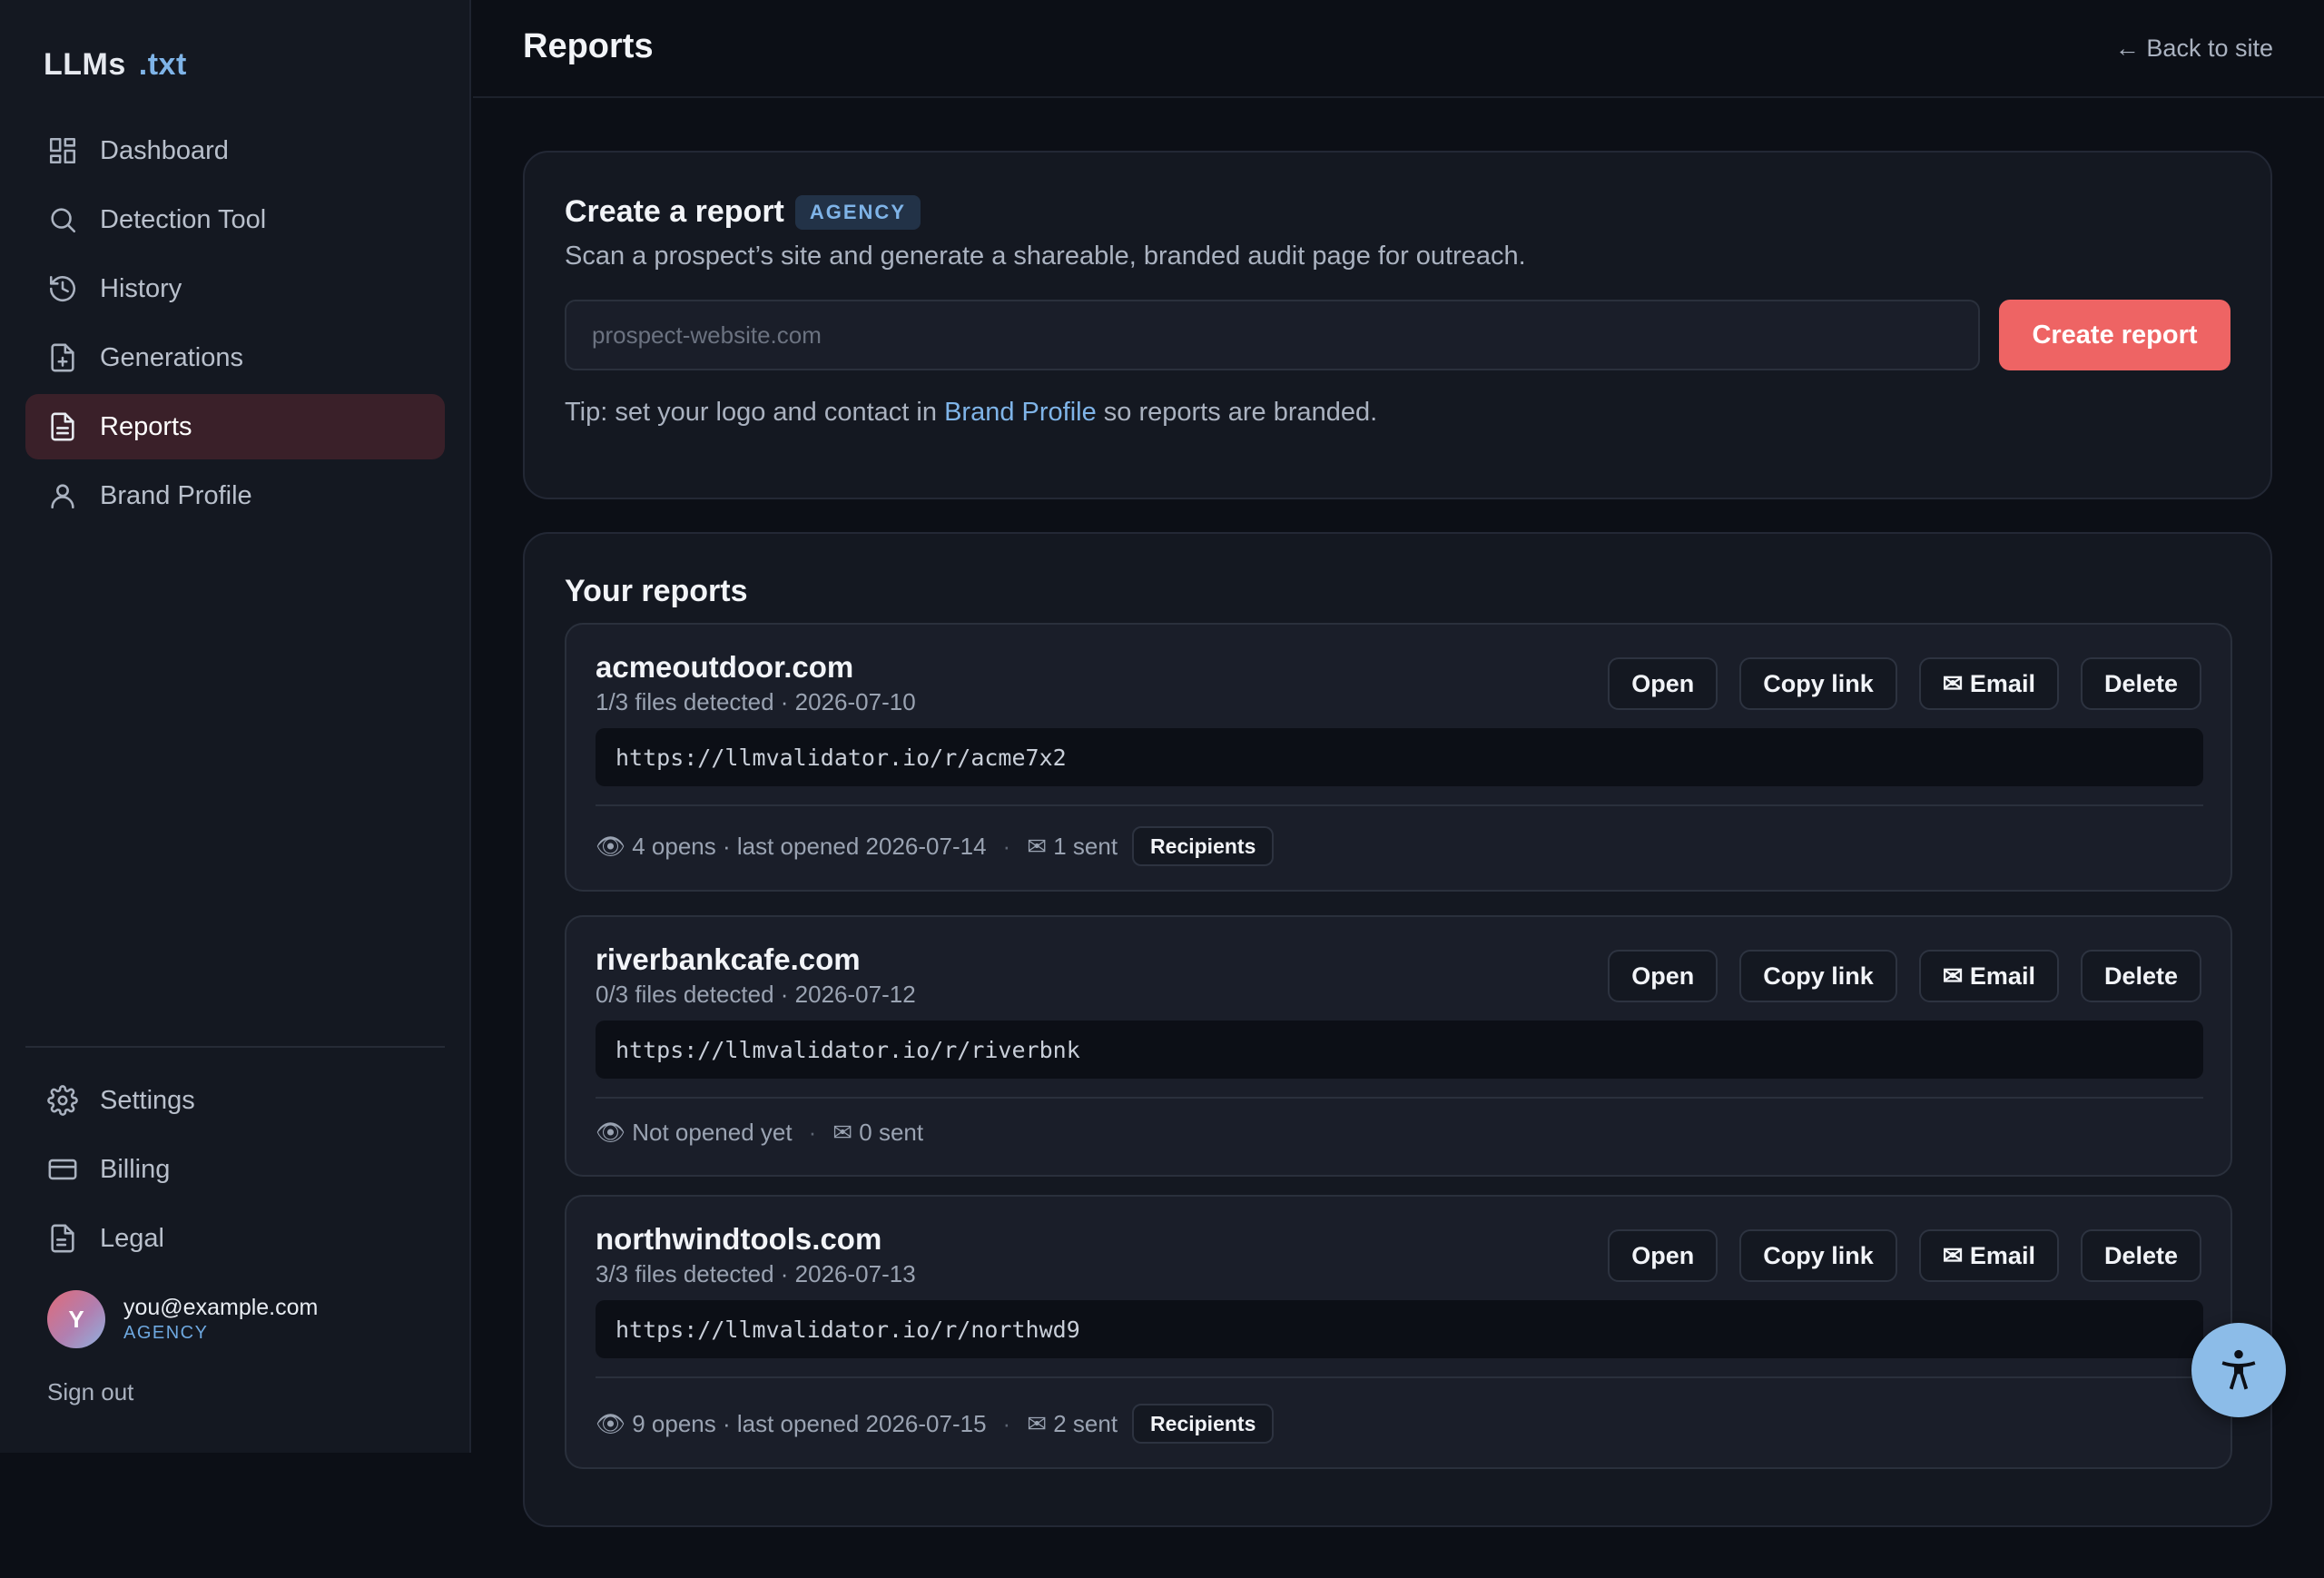 The image size is (2324, 1578). I want to click on report-stats: 👁 Not opened yet · ✉ 0 sent, so click(759, 1133).